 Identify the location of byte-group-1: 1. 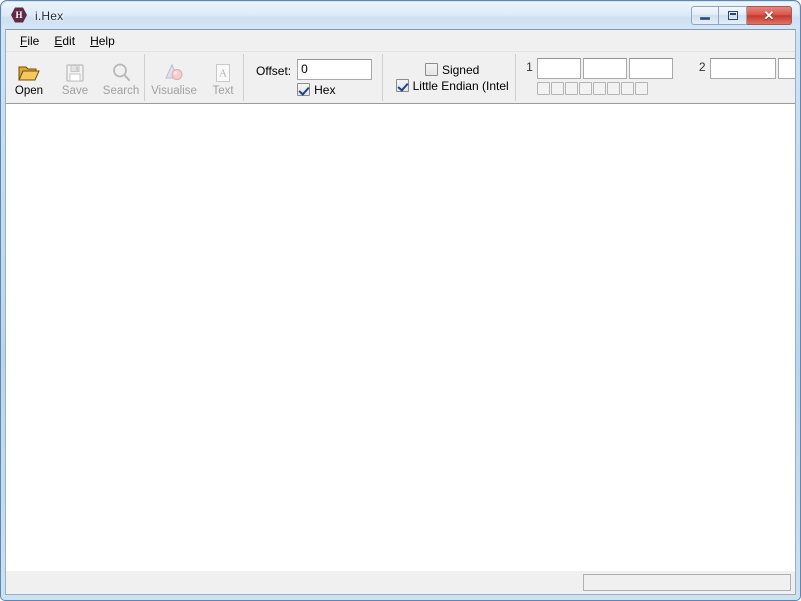
(598, 76).